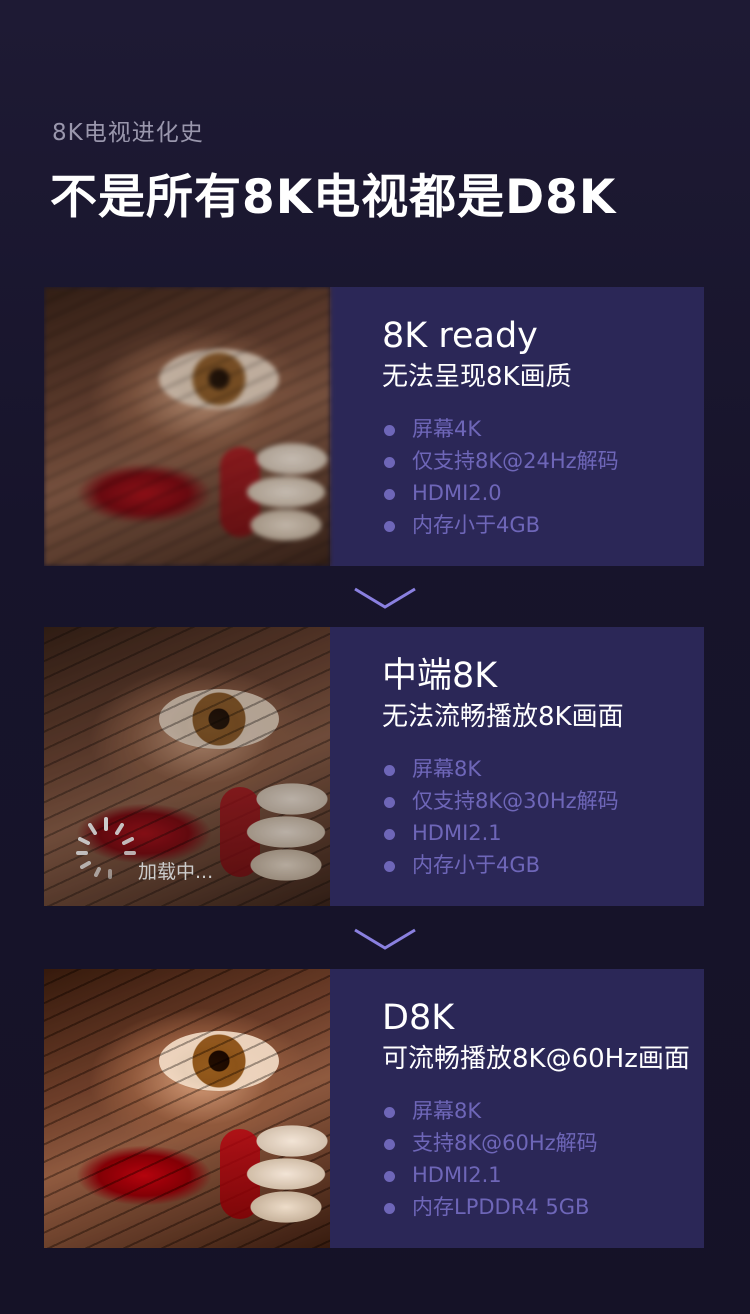 The width and height of the screenshot is (750, 1314). I want to click on feature-list: 屏幕8K 支持8K@60Hz解码 HDMI2.1 内存LPDDR4 5GB, so click(543, 1159).